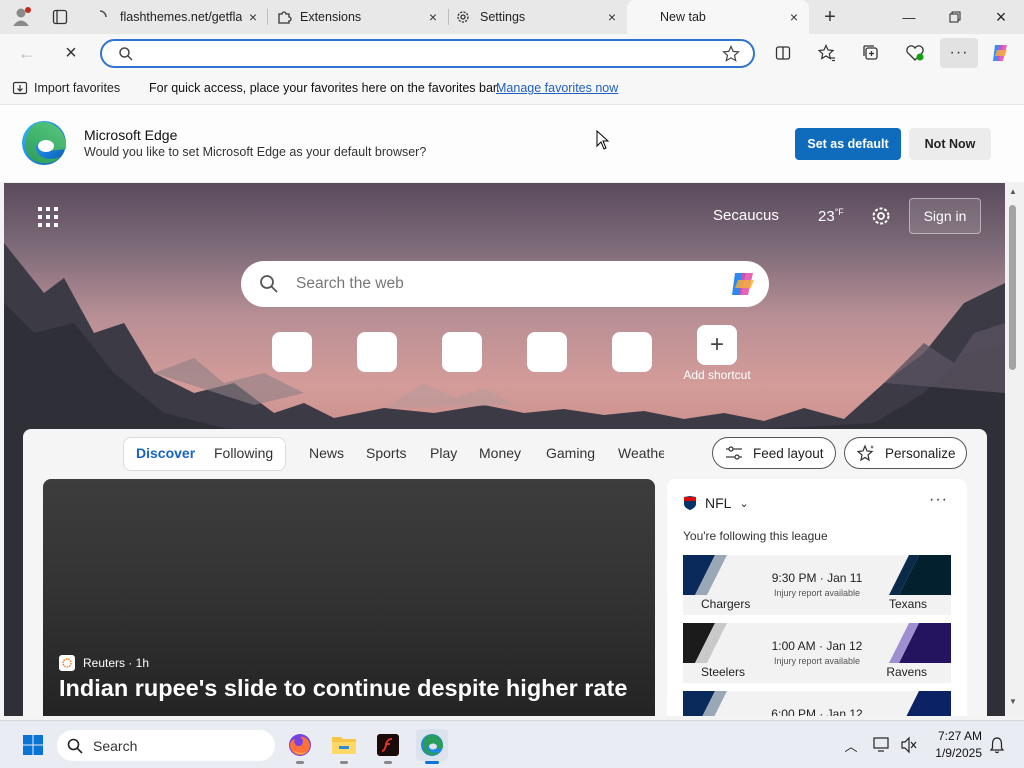  I want to click on favorites-button, so click(827, 53).